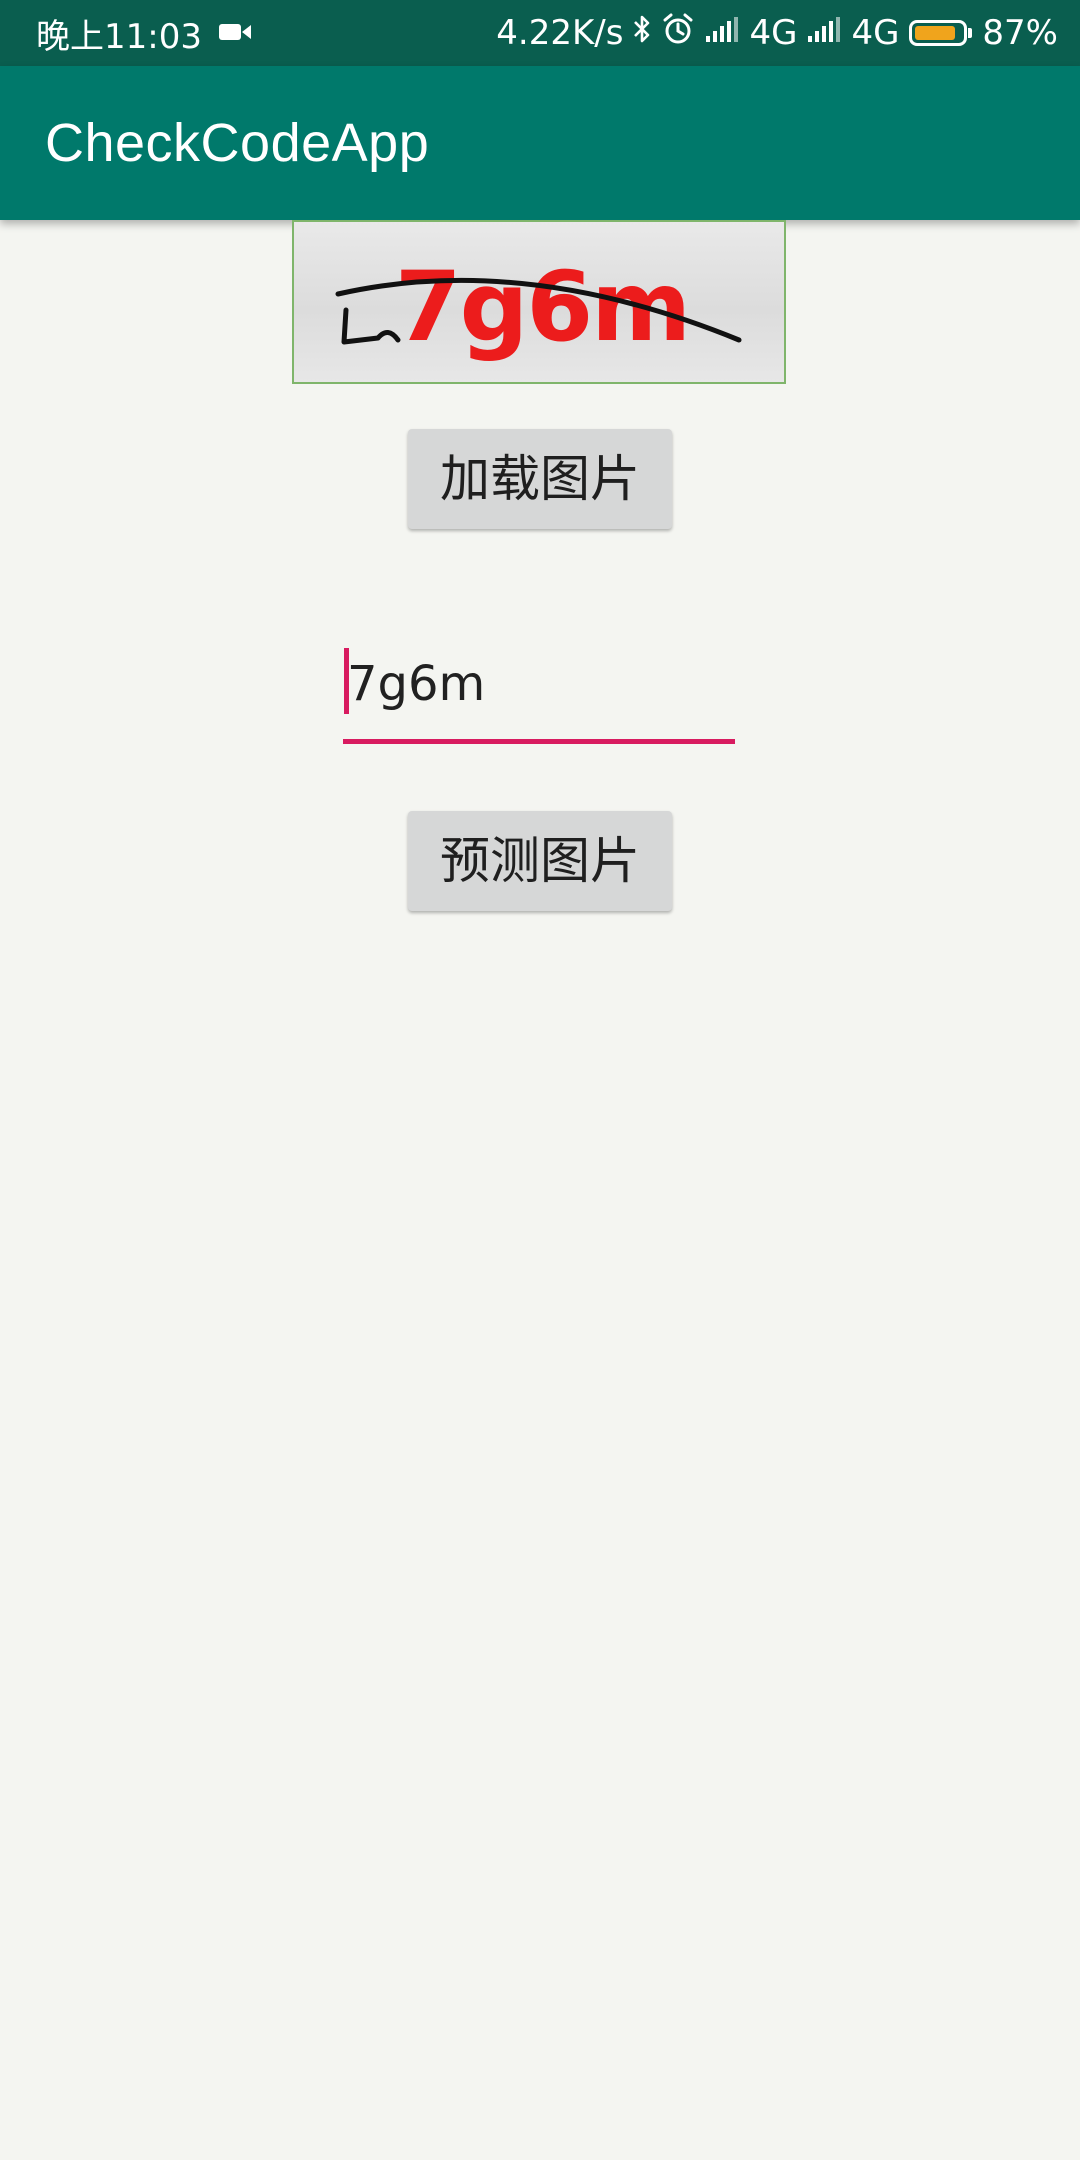  Describe the element at coordinates (540, 479) in the screenshot. I see `load-image-button: 加载图片` at that location.